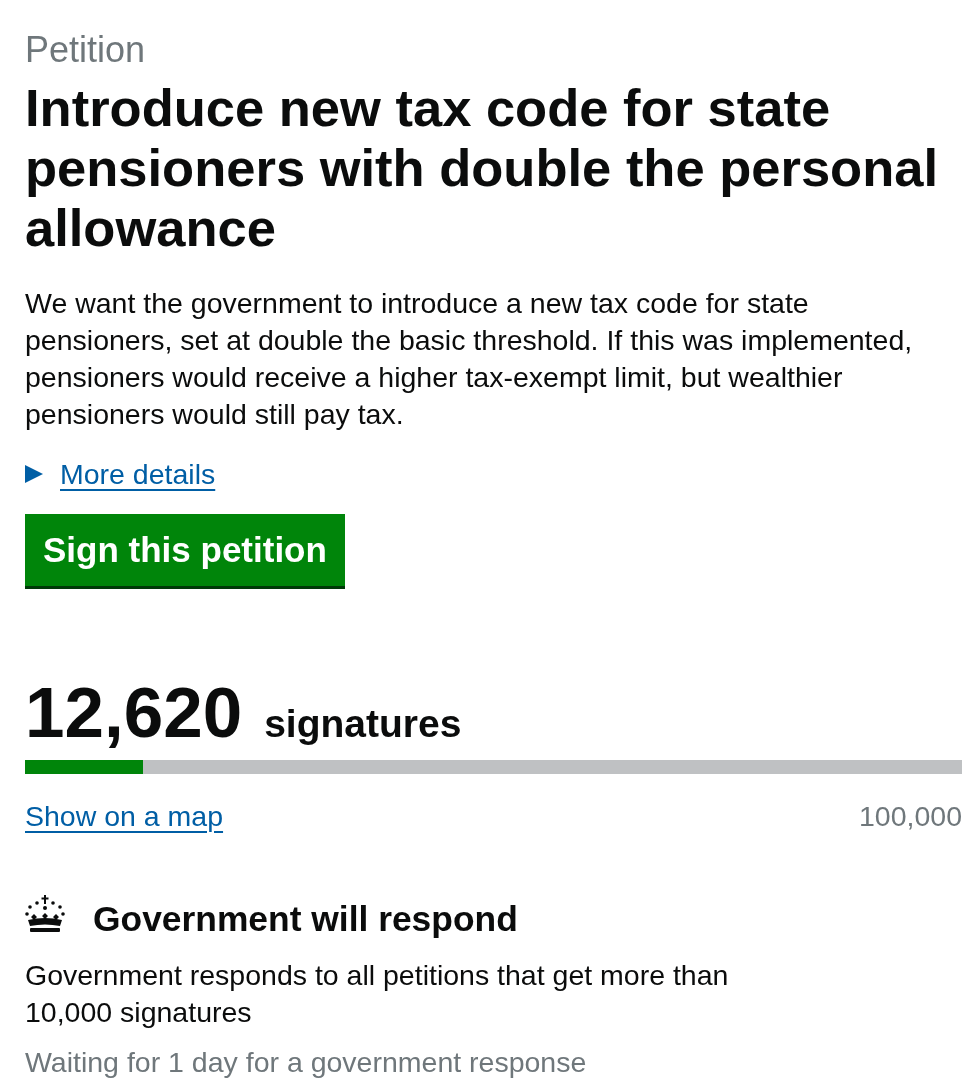 The height and width of the screenshot is (1092, 980). I want to click on signatures-label: signatures, so click(363, 724).